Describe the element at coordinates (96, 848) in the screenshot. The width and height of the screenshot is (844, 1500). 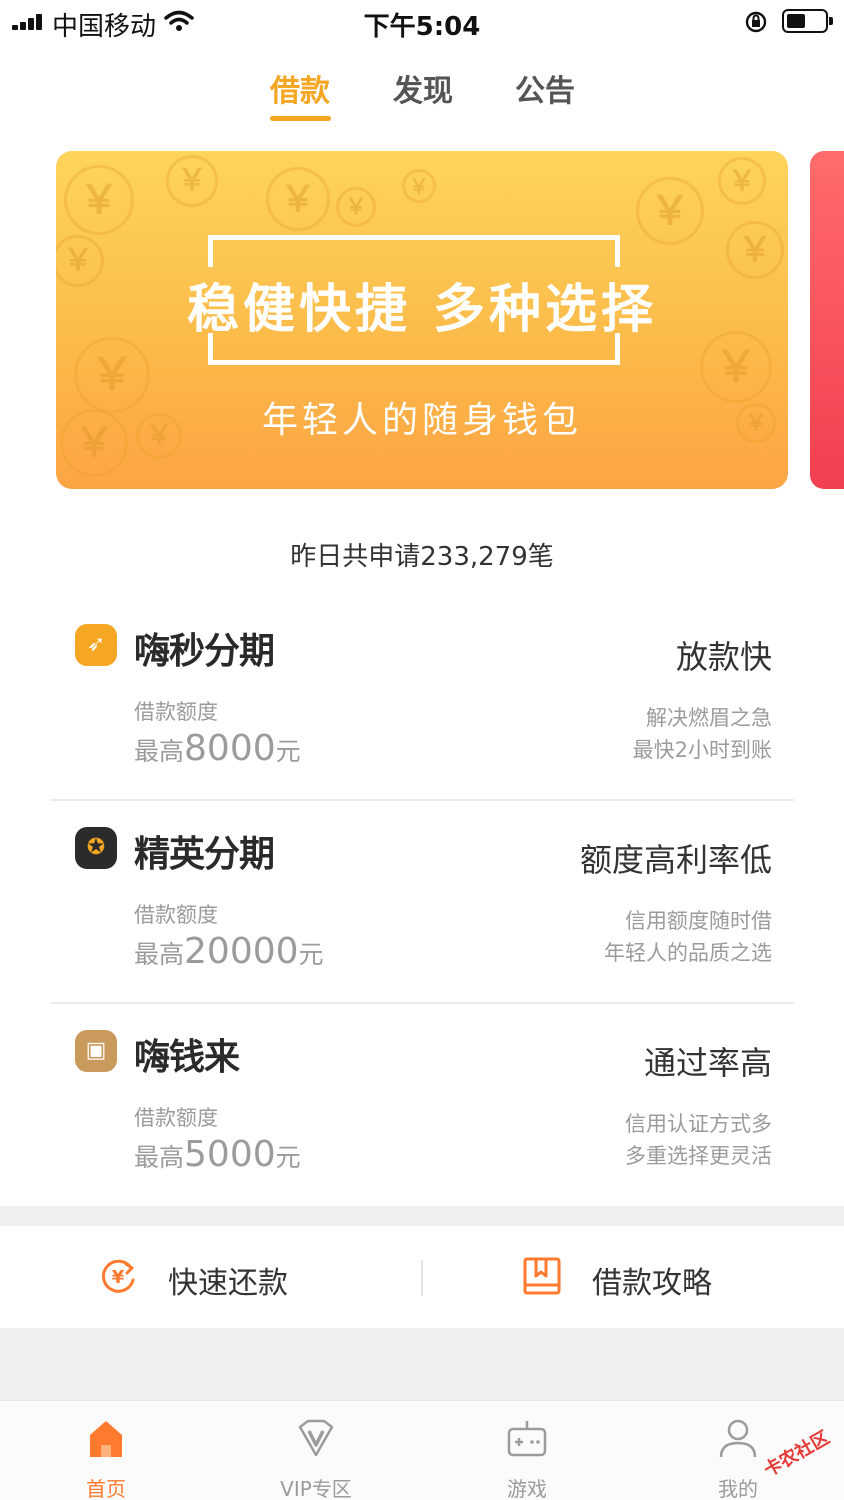
I see `medal-icon: ✪` at that location.